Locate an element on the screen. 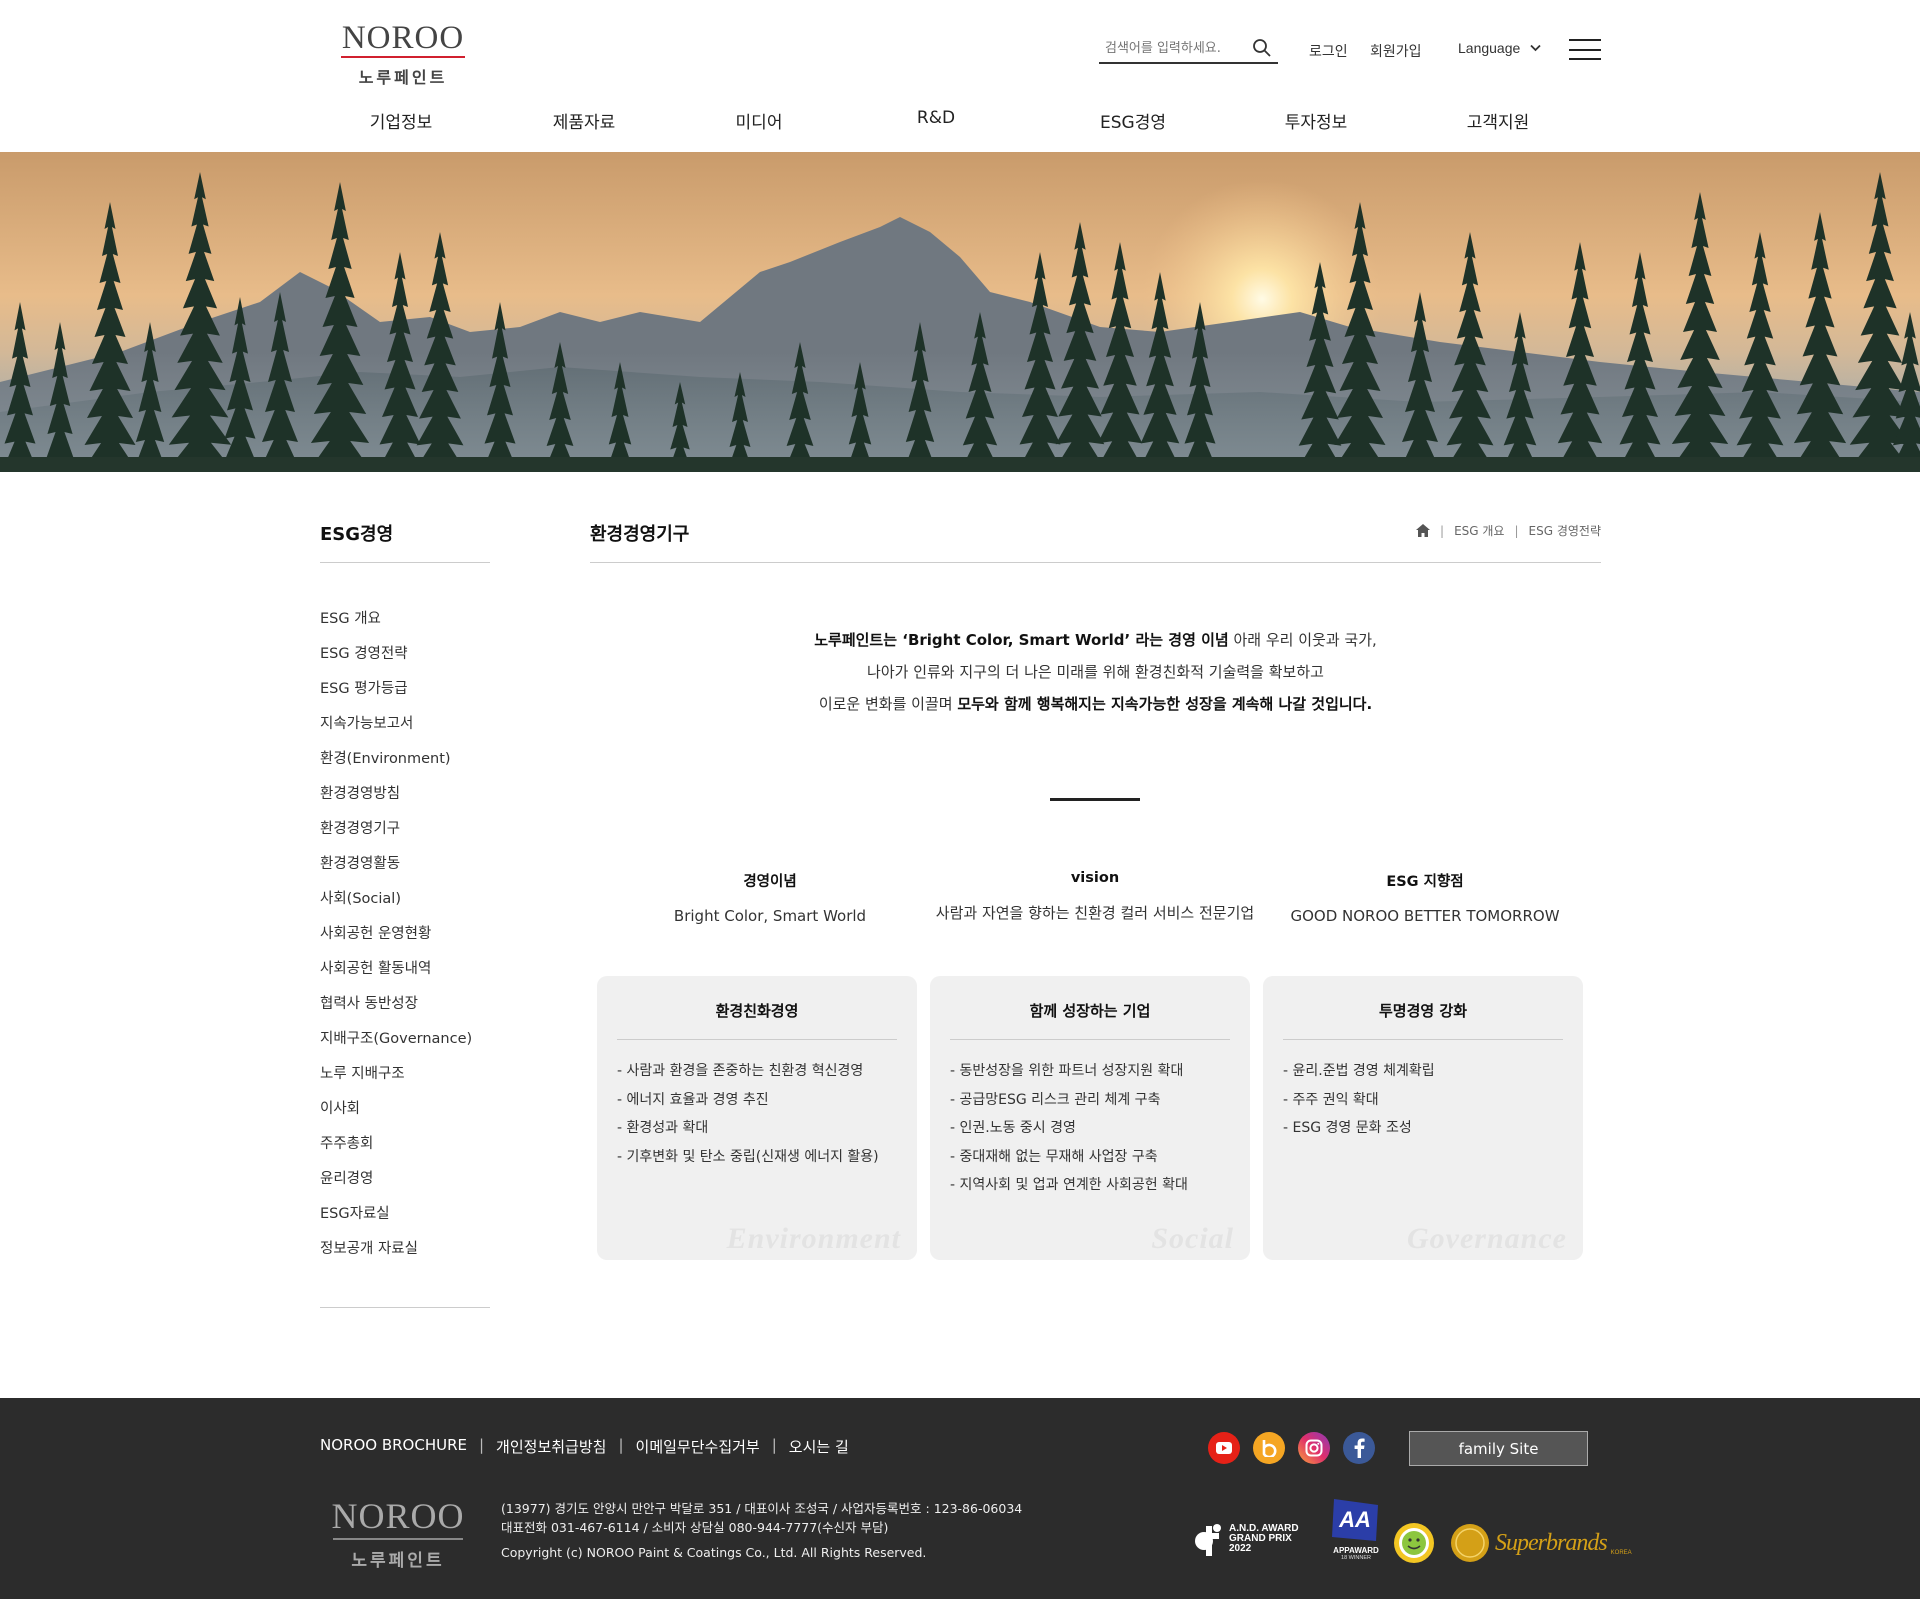 This screenshot has height=1599, width=1920. logo-underline is located at coordinates (403, 57).